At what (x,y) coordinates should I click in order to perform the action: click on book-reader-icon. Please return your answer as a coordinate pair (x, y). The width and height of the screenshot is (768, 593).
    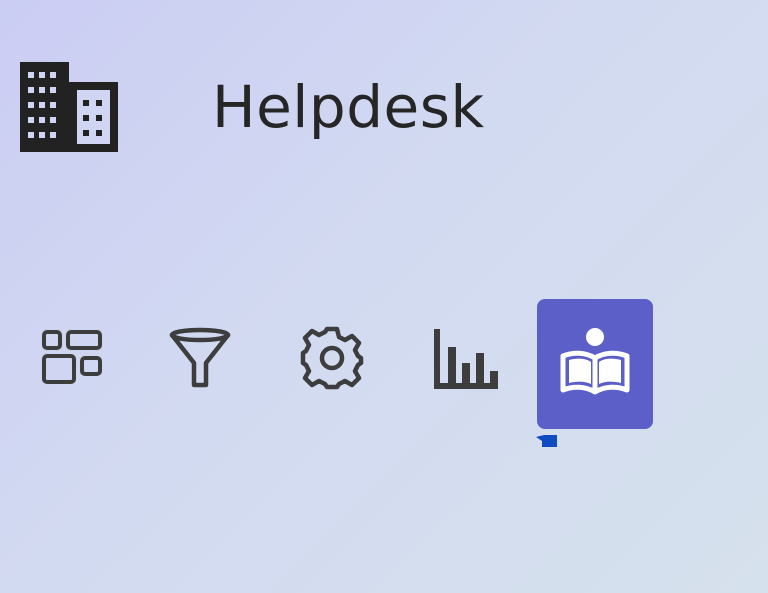
    Looking at the image, I should click on (595, 361).